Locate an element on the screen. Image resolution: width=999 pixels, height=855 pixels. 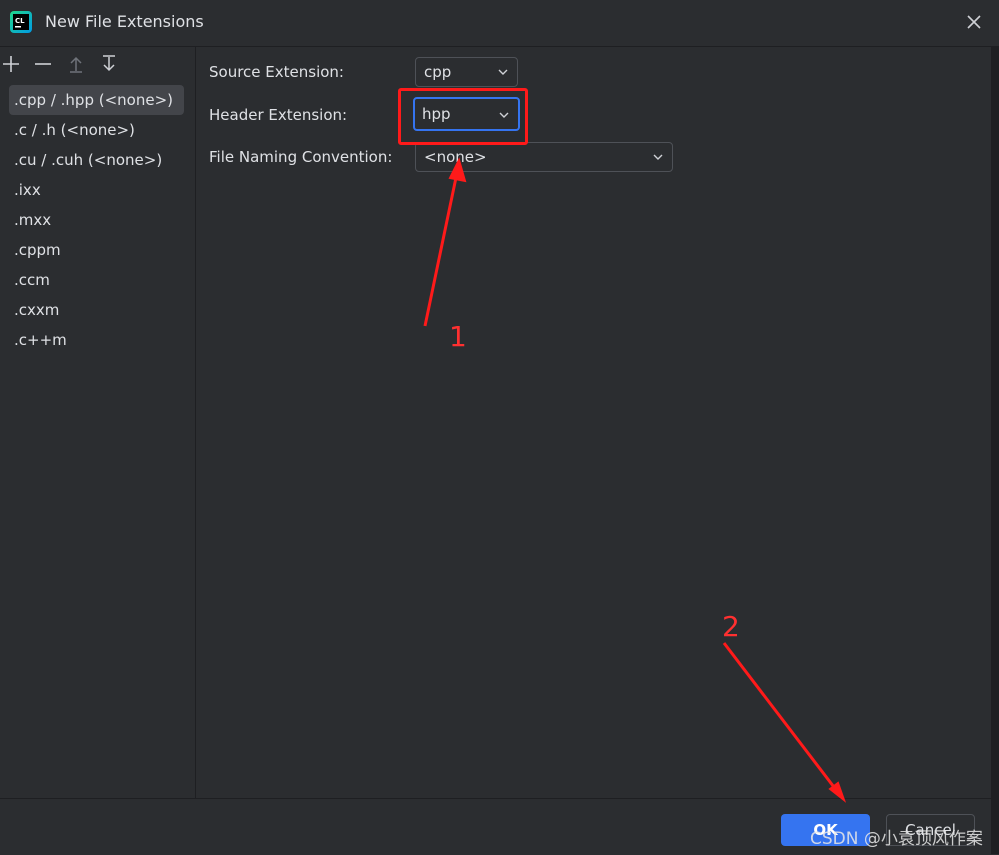
list-item: .cppm is located at coordinates (99, 250).